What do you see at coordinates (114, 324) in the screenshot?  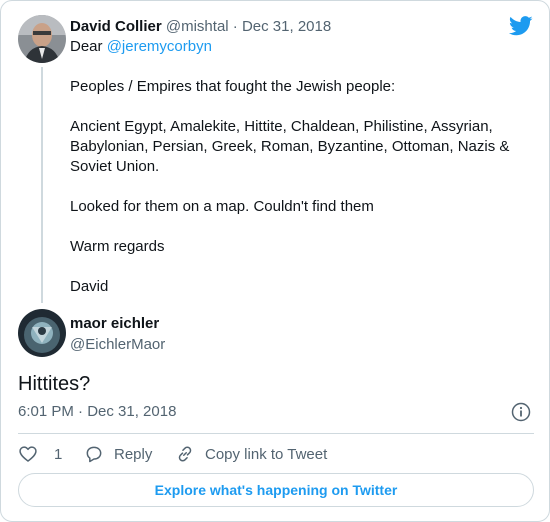 I see `author-name: maor eichler` at bounding box center [114, 324].